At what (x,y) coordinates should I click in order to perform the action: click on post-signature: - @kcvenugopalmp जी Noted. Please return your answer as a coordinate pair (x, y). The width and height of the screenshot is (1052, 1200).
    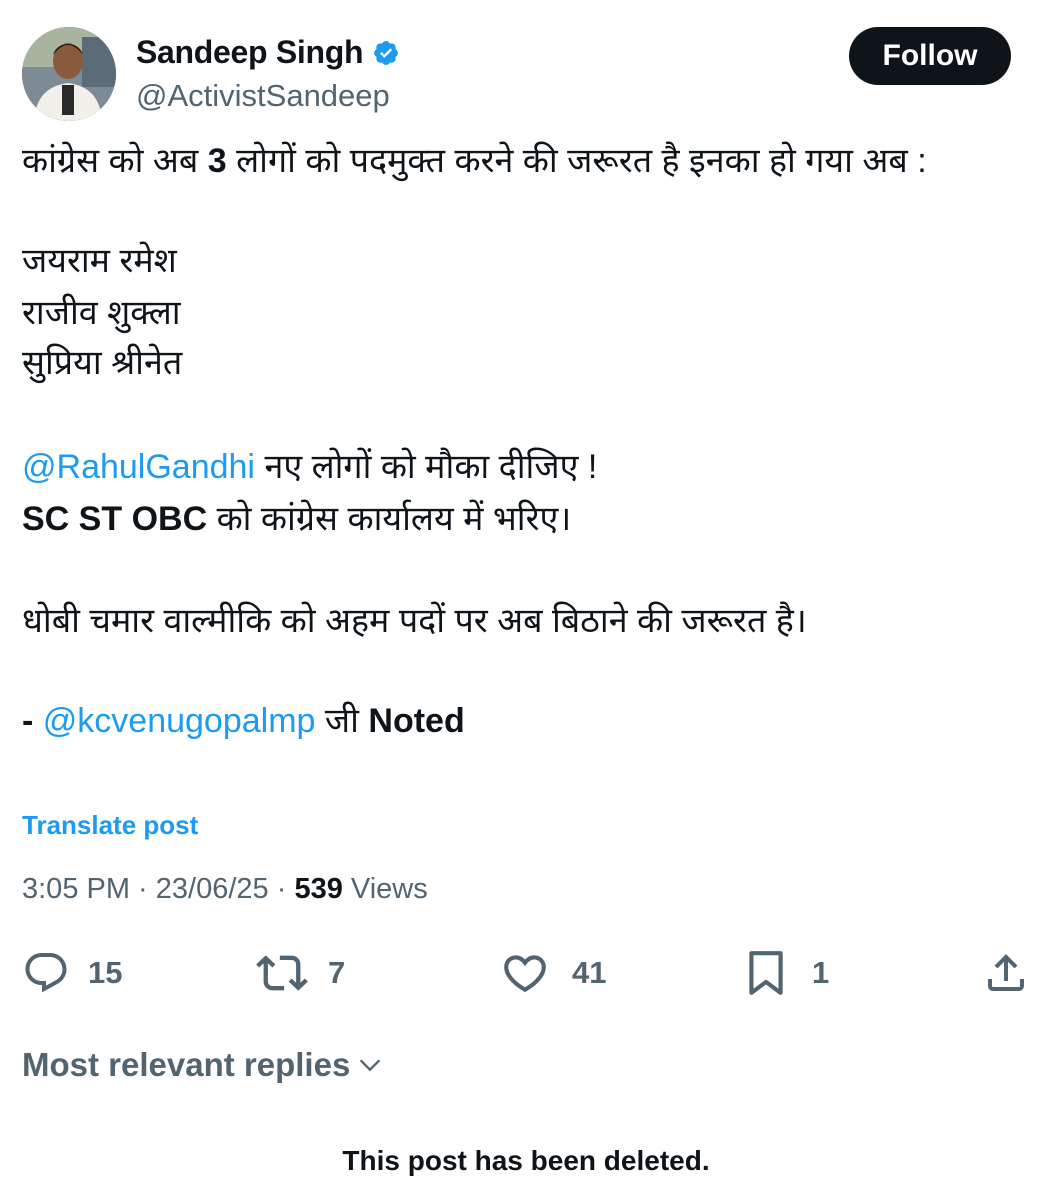
    Looking at the image, I should click on (243, 721).